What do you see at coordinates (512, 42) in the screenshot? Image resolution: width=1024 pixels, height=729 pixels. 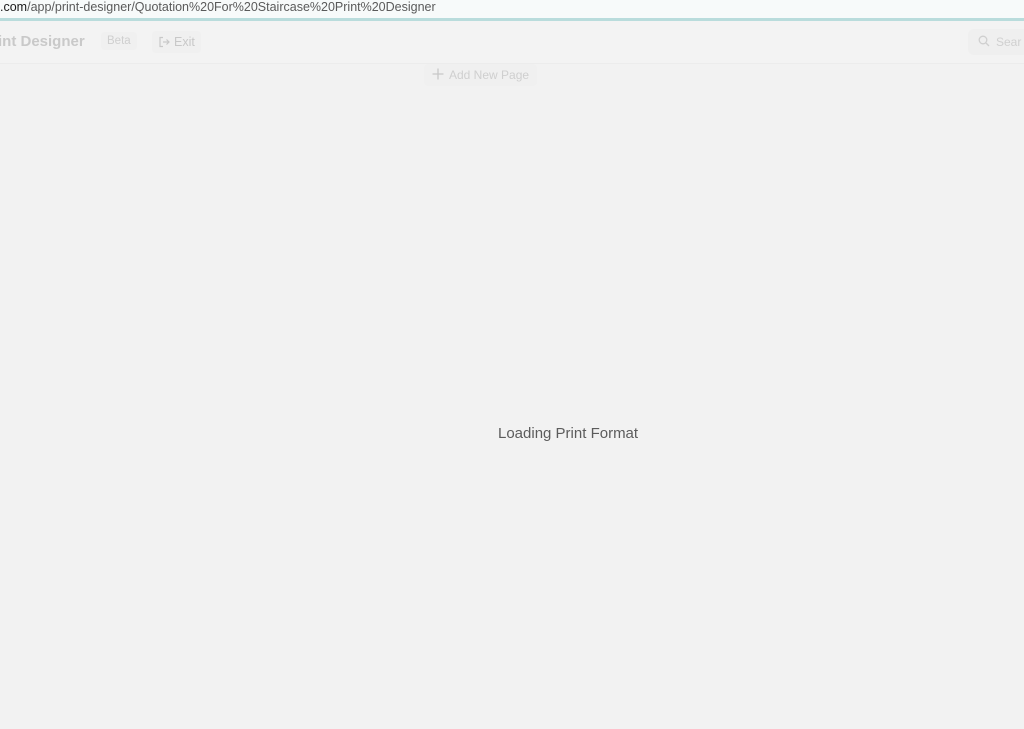 I see `app-header: int Designer Beta Exit Sear` at bounding box center [512, 42].